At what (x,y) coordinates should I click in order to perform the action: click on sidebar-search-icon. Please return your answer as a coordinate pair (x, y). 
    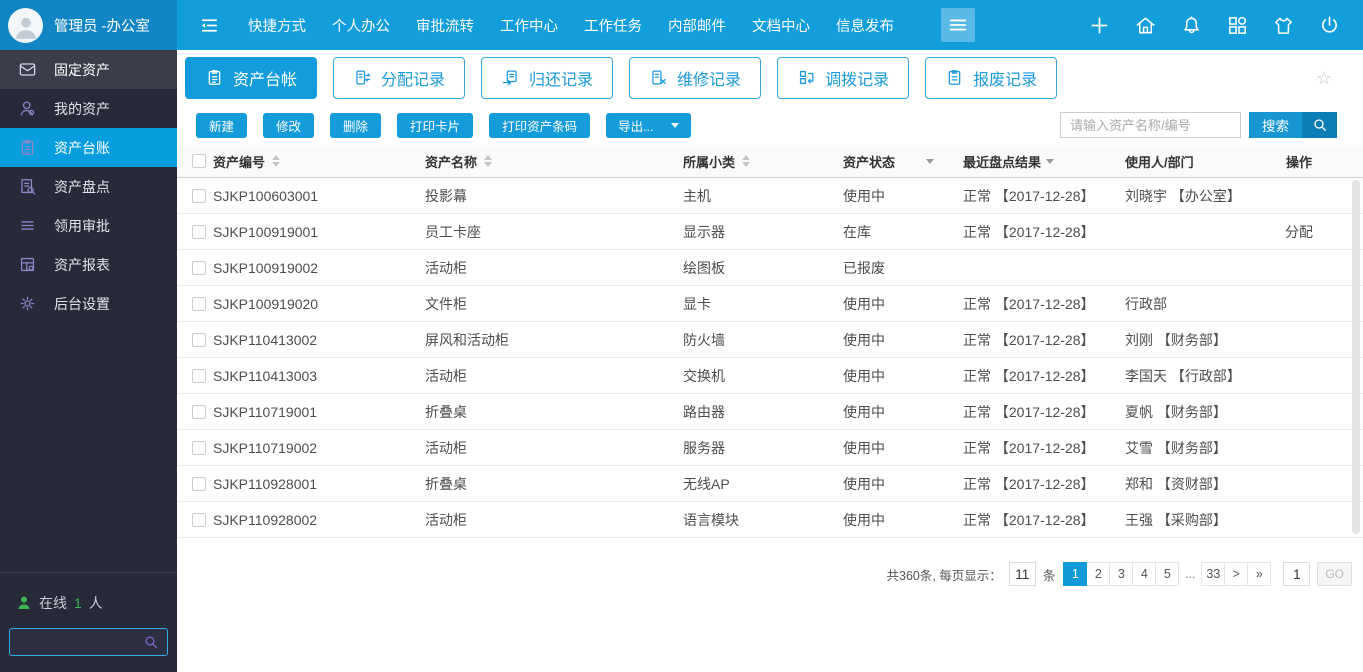
    Looking at the image, I should click on (151, 642).